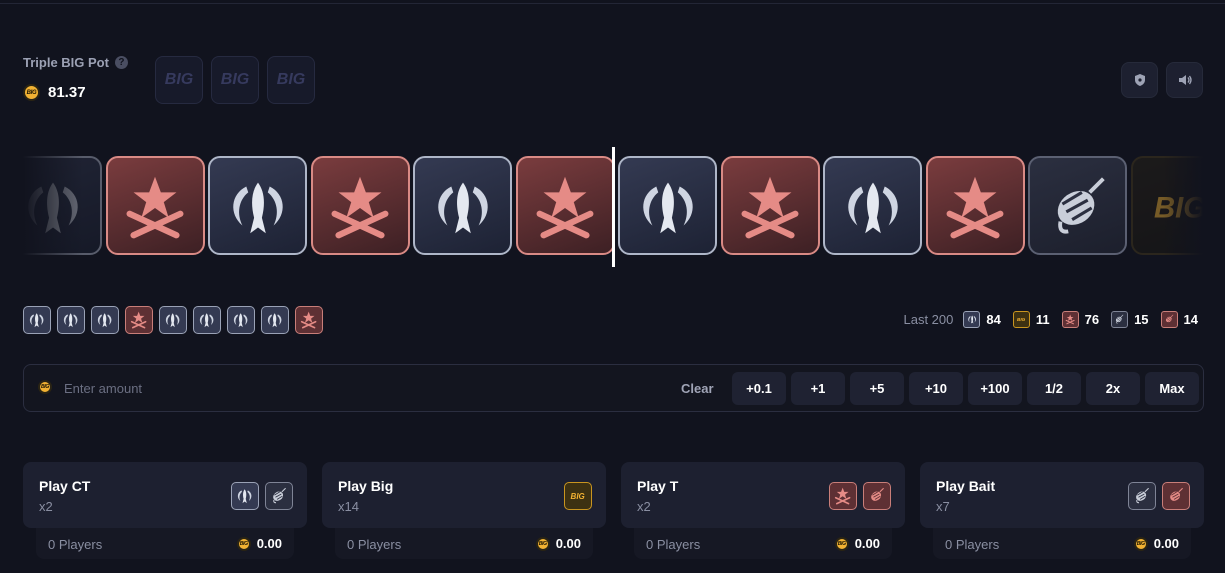  What do you see at coordinates (1141, 319) in the screenshot?
I see `last-200-count: 15` at bounding box center [1141, 319].